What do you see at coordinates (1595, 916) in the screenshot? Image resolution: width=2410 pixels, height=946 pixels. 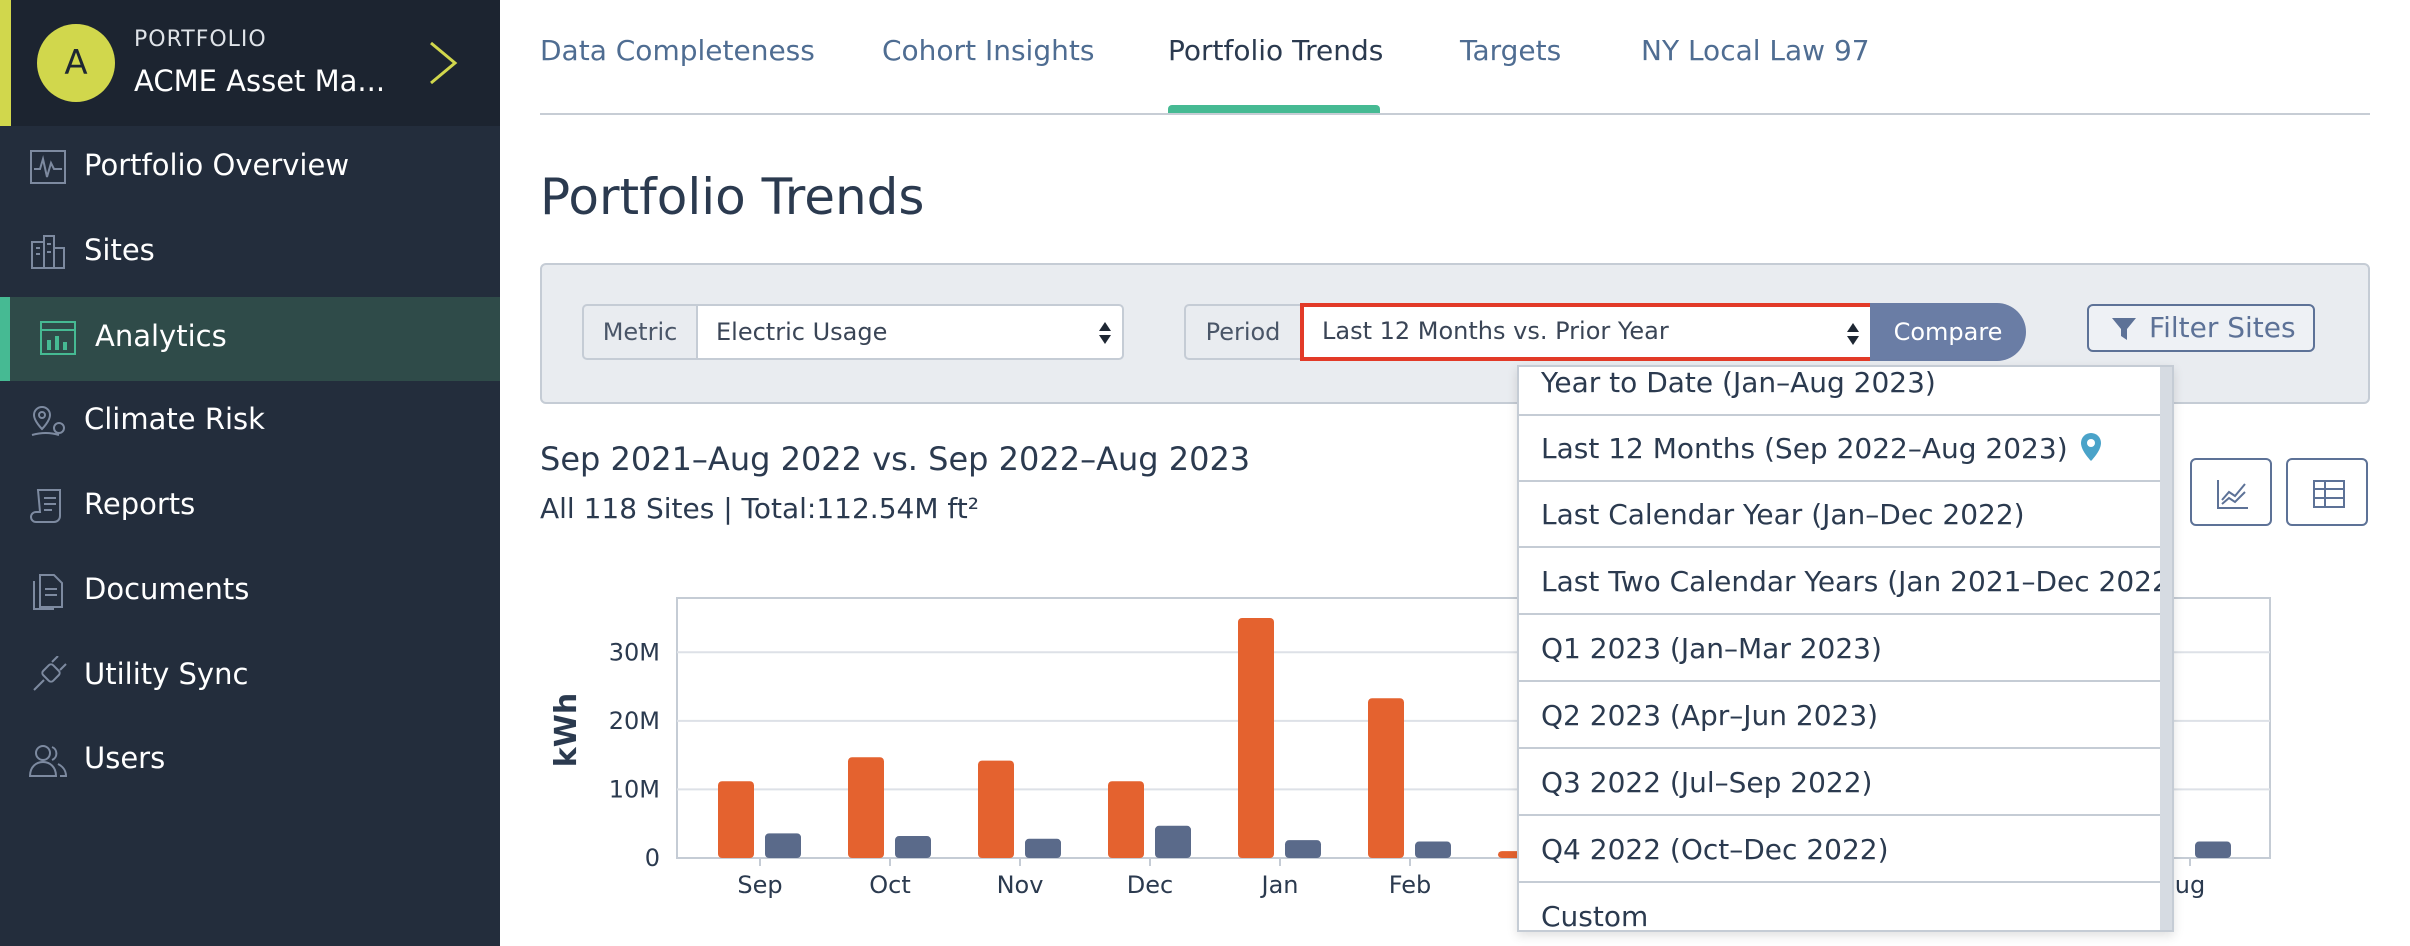 I see `period-option-label: Custom` at bounding box center [1595, 916].